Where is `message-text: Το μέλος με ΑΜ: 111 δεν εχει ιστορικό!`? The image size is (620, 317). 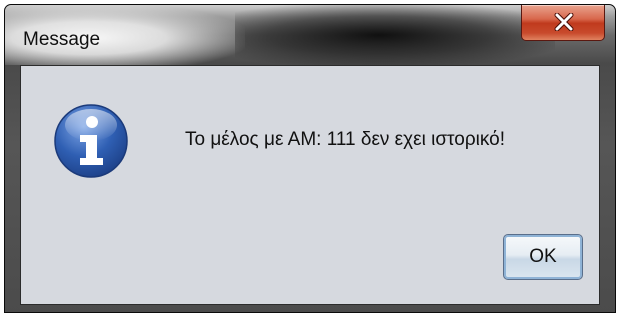 message-text: Το μέλος με ΑΜ: 111 δεν εχει ιστορικό! is located at coordinates (345, 139).